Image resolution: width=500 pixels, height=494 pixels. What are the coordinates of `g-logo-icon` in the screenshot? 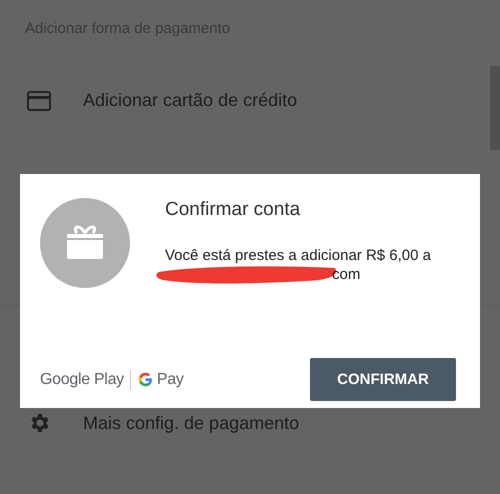 It's located at (145, 379).